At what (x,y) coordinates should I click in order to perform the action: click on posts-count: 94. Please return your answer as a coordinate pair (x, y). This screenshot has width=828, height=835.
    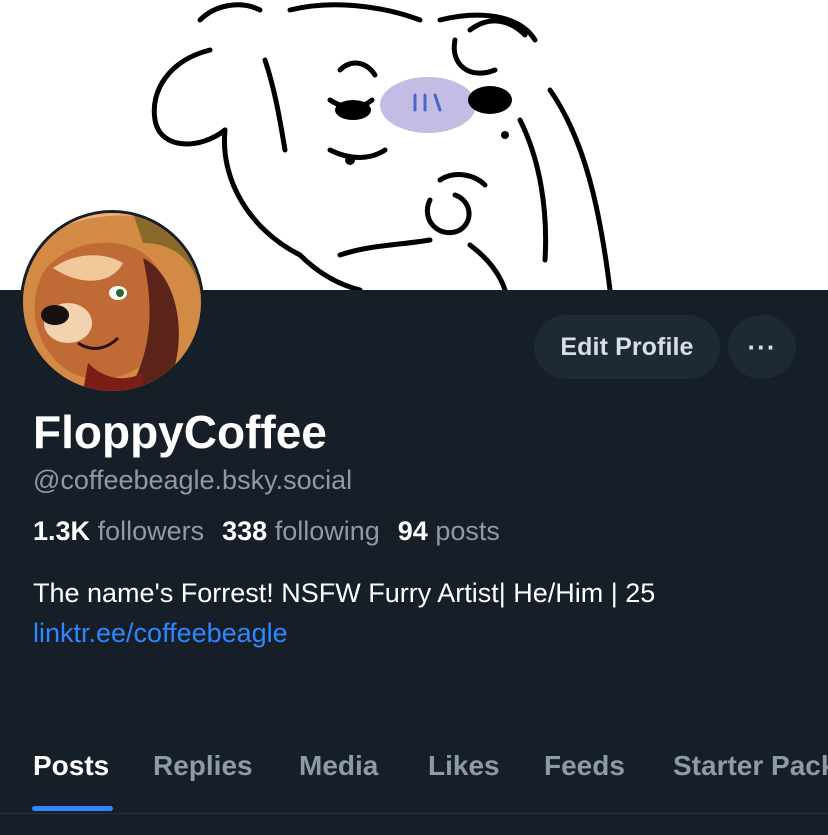
    Looking at the image, I should click on (412, 531).